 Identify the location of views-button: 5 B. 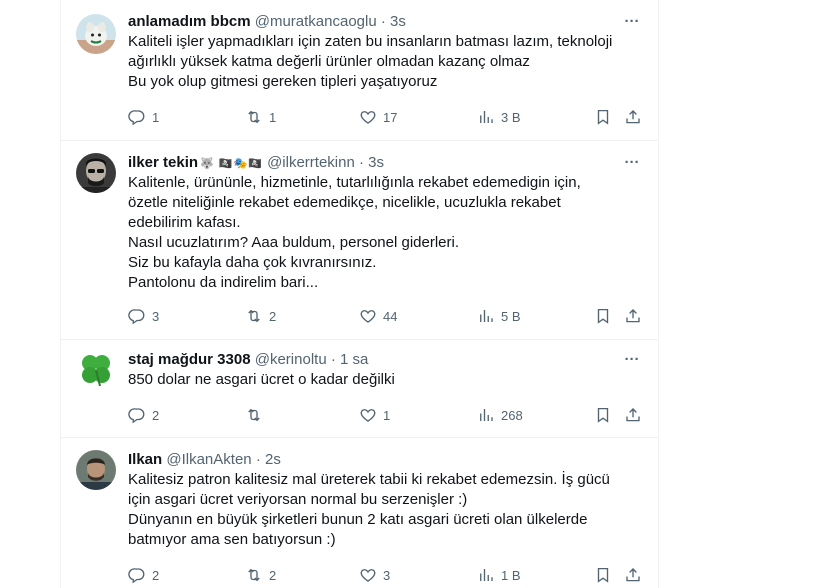
(499, 316).